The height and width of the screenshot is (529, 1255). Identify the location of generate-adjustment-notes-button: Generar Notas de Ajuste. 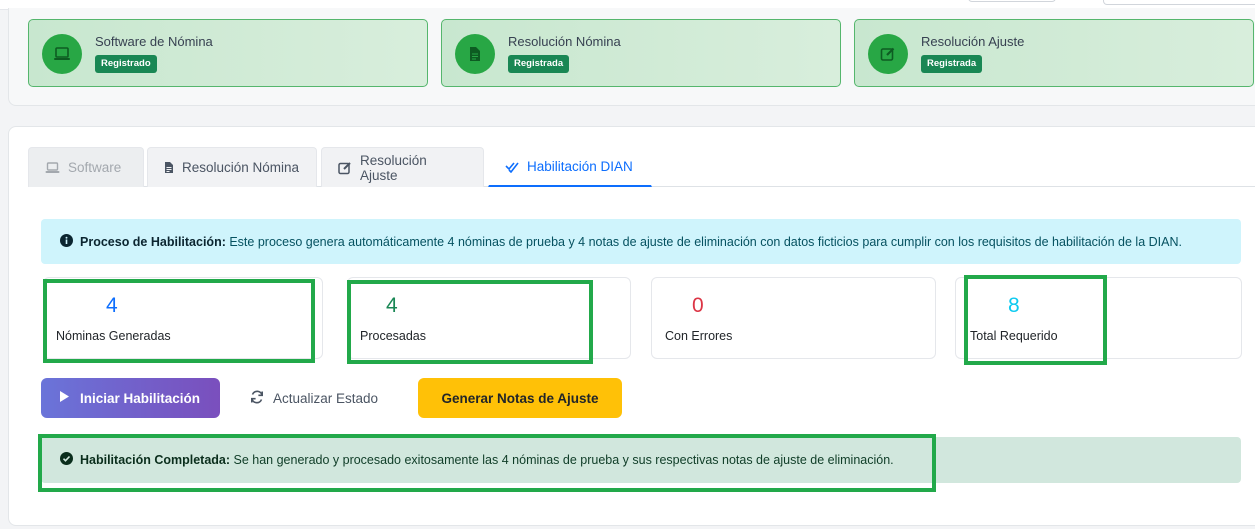
(520, 398).